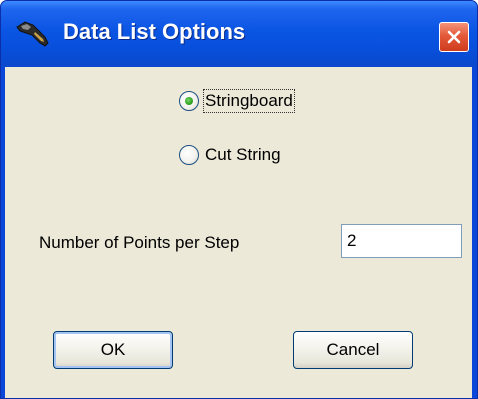 This screenshot has width=478, height=399. I want to click on radio-selected-dot, so click(189, 101).